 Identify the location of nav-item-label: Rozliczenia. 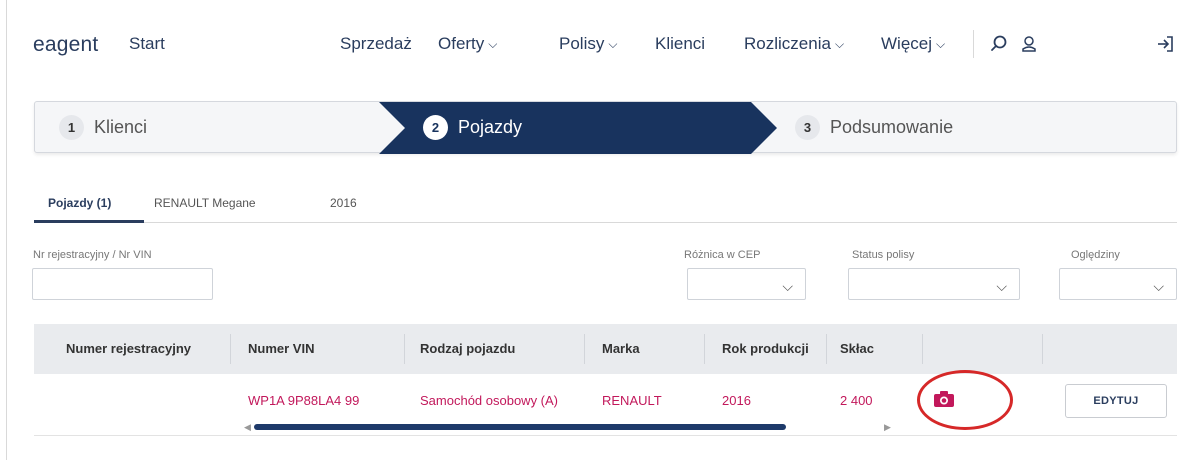
(787, 43).